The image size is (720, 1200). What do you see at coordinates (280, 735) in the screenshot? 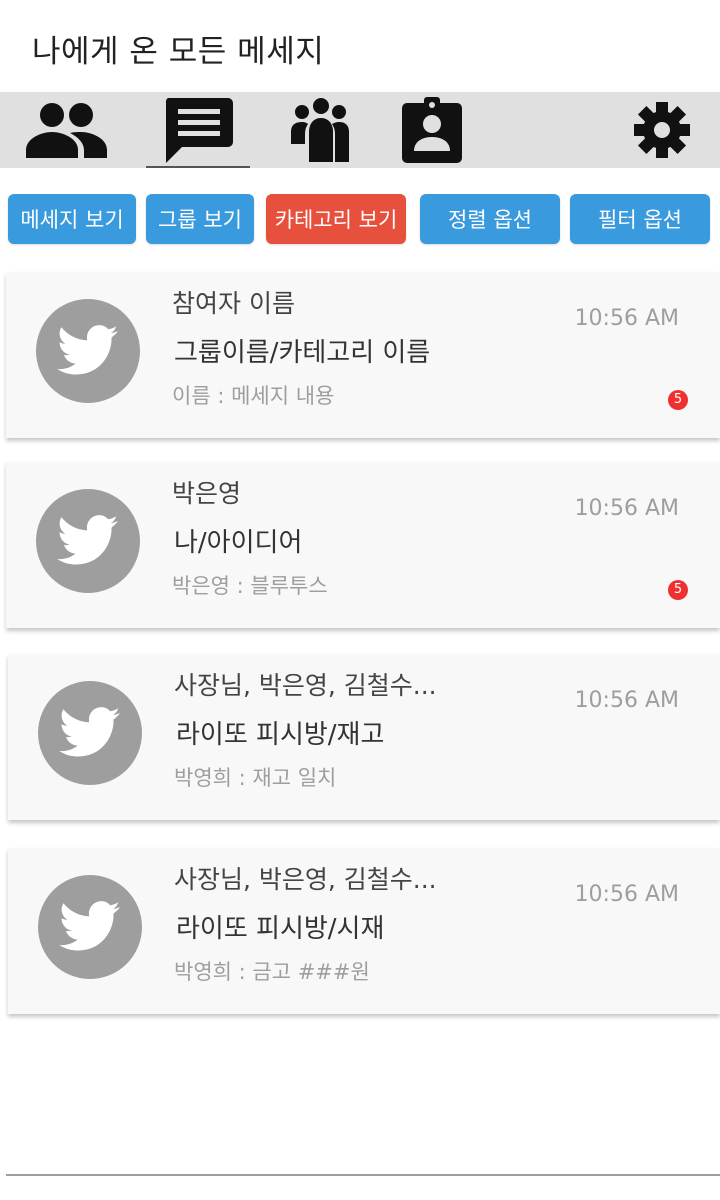
I see `group-category-label: 라이또 피시방/재고` at bounding box center [280, 735].